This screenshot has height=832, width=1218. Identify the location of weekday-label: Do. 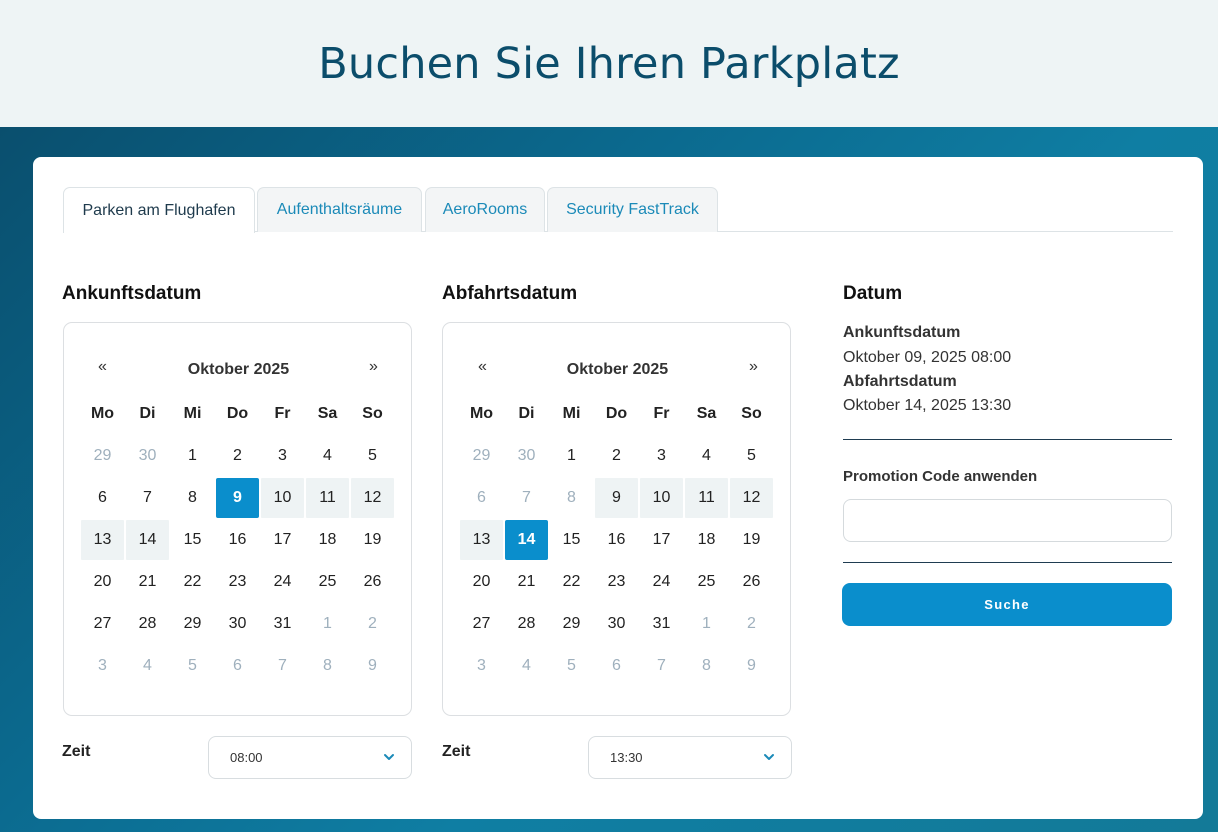
(237, 413).